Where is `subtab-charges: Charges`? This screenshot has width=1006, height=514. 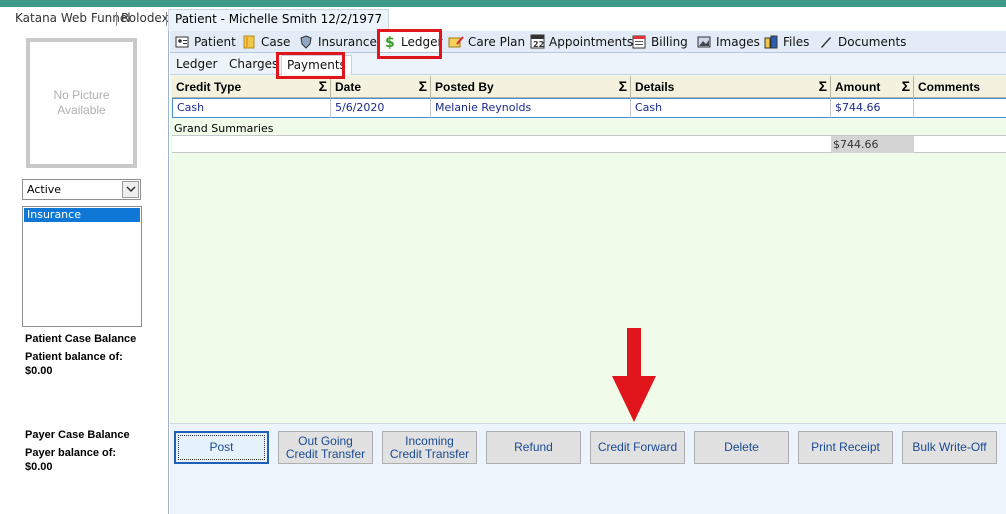 subtab-charges: Charges is located at coordinates (253, 64).